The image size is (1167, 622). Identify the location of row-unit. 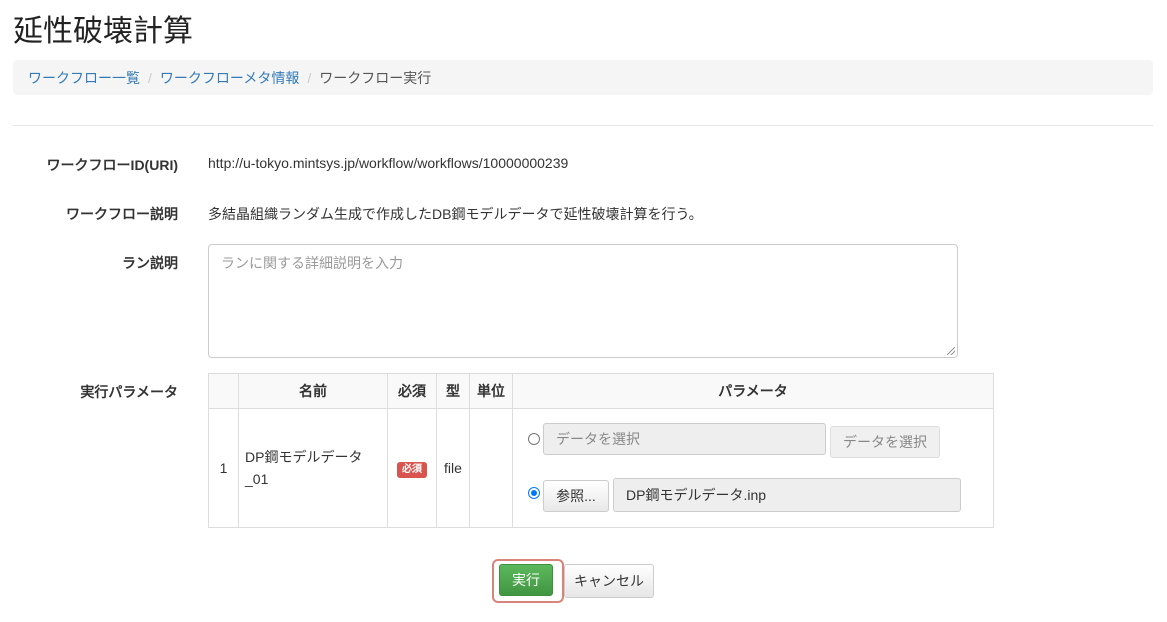
(491, 468).